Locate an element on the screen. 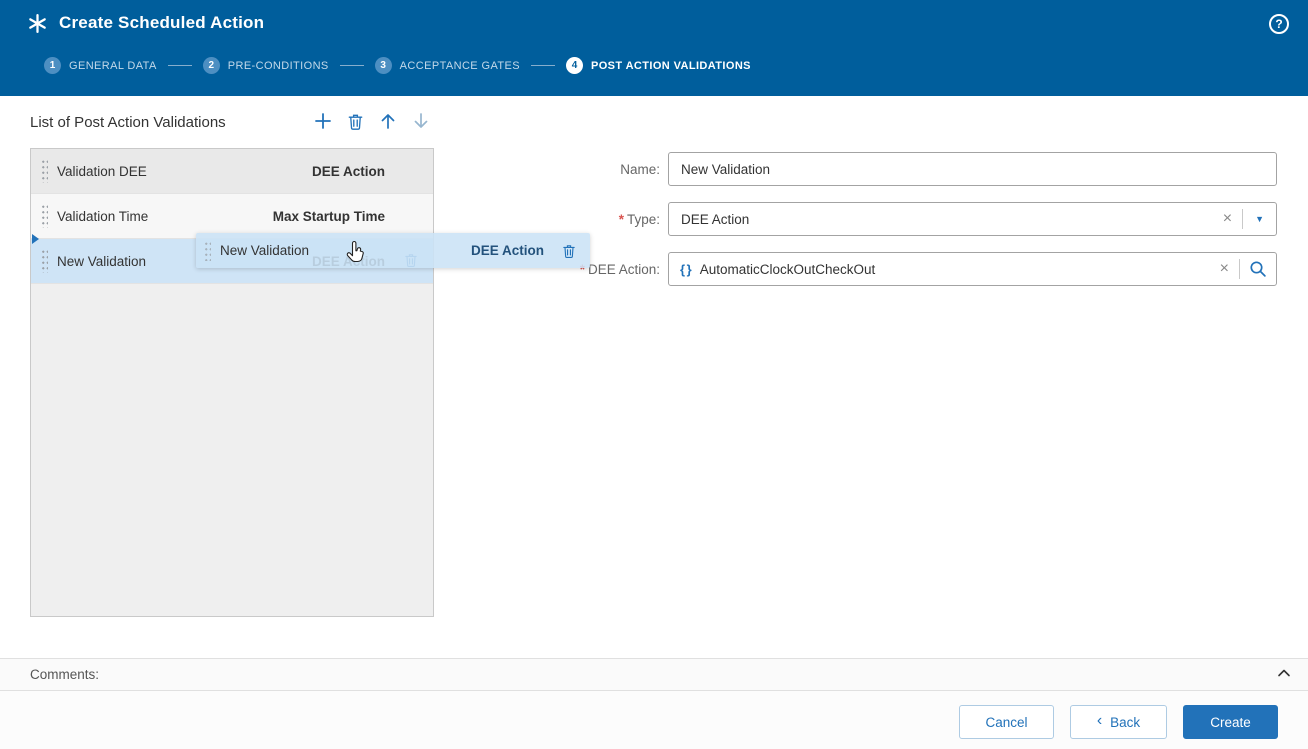  move-up-button is located at coordinates (388, 122).